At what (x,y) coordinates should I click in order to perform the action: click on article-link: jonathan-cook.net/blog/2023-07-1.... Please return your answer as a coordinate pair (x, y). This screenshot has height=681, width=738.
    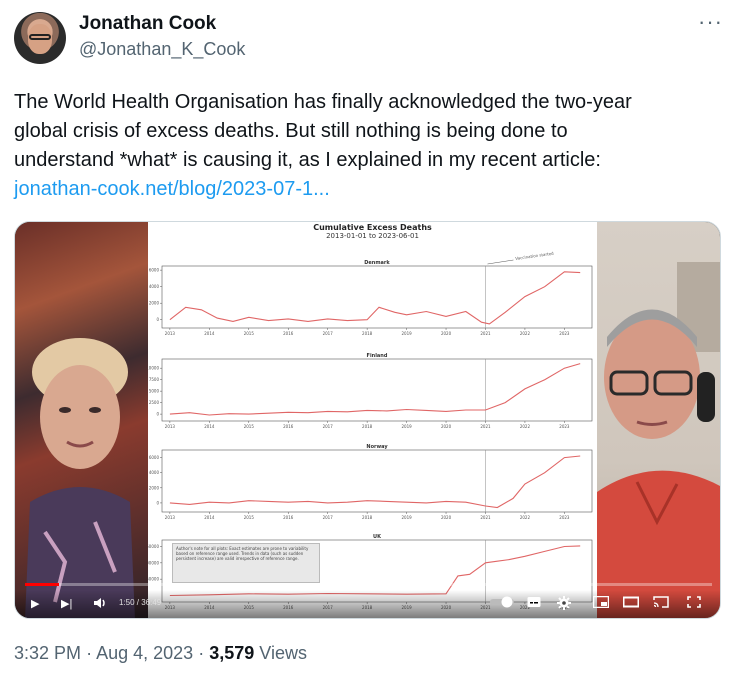
    Looking at the image, I should click on (172, 189).